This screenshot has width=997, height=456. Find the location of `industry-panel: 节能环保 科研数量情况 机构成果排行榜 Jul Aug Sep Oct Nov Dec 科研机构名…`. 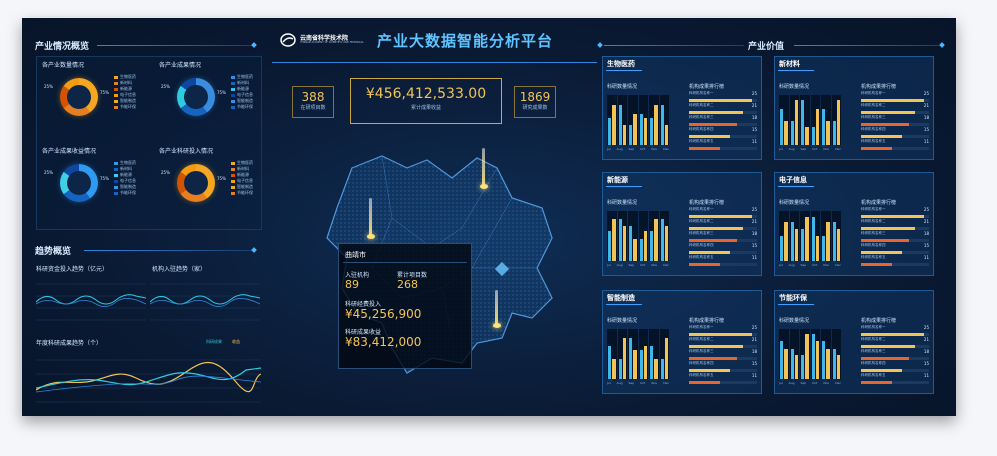

industry-panel: 节能环保 科研数量情况 机构成果排行榜 Jul Aug Sep Oct Nov Dec 科研机构名… is located at coordinates (854, 342).